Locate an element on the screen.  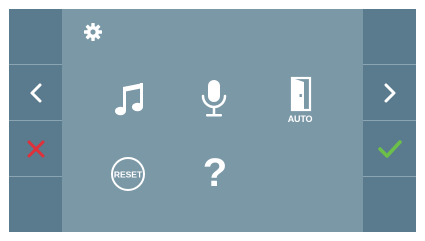
auto-label: AUTO is located at coordinates (300, 119).